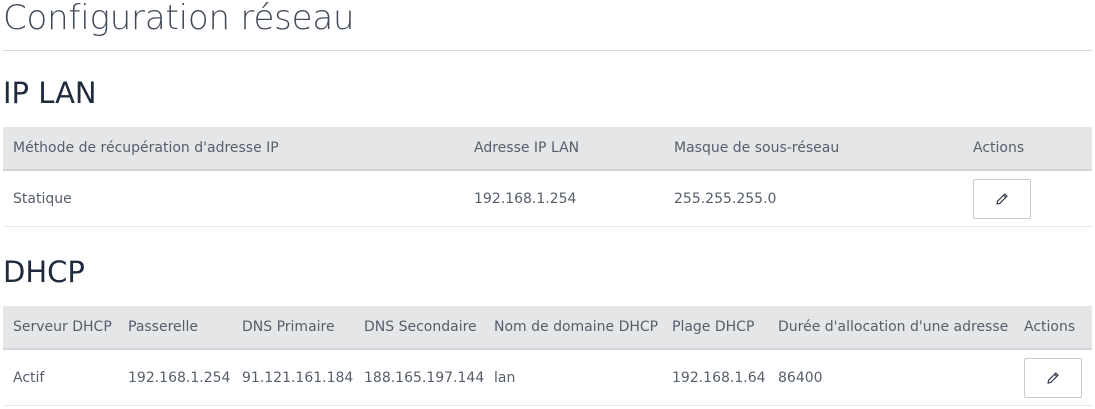 This screenshot has width=1095, height=409. What do you see at coordinates (233, 198) in the screenshot?
I see `cell-method: Statique` at bounding box center [233, 198].